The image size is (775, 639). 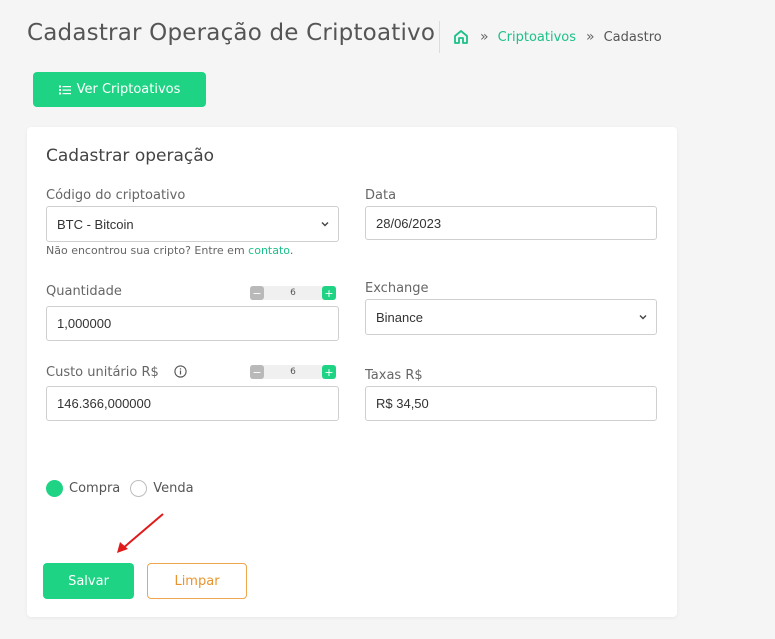 I want to click on fees-label: Taxas R$, so click(x=394, y=375).